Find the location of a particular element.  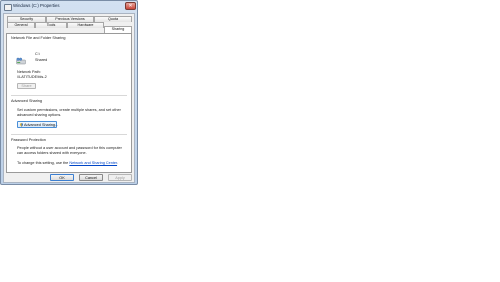

change-setting-prefix: To change this setting, use the is located at coordinates (43, 163).